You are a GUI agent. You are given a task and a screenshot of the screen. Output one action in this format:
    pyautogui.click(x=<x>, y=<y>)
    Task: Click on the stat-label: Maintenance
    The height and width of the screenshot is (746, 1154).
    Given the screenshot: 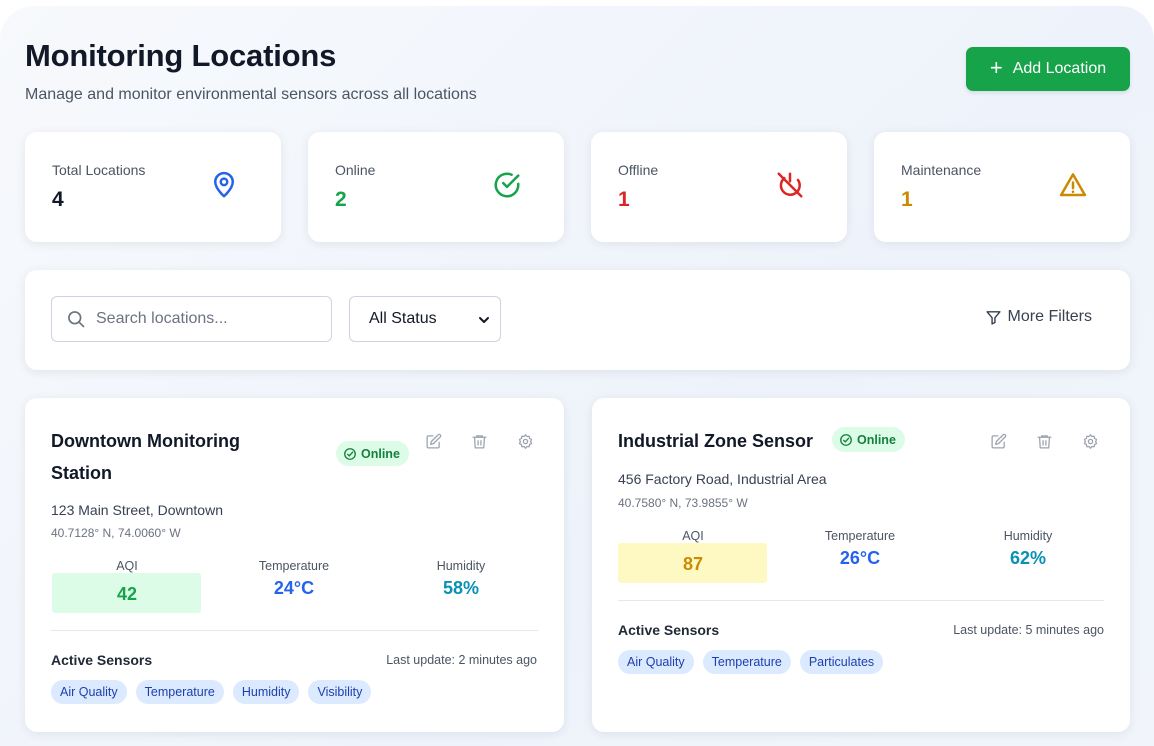 What is the action you would take?
    pyautogui.click(x=941, y=170)
    